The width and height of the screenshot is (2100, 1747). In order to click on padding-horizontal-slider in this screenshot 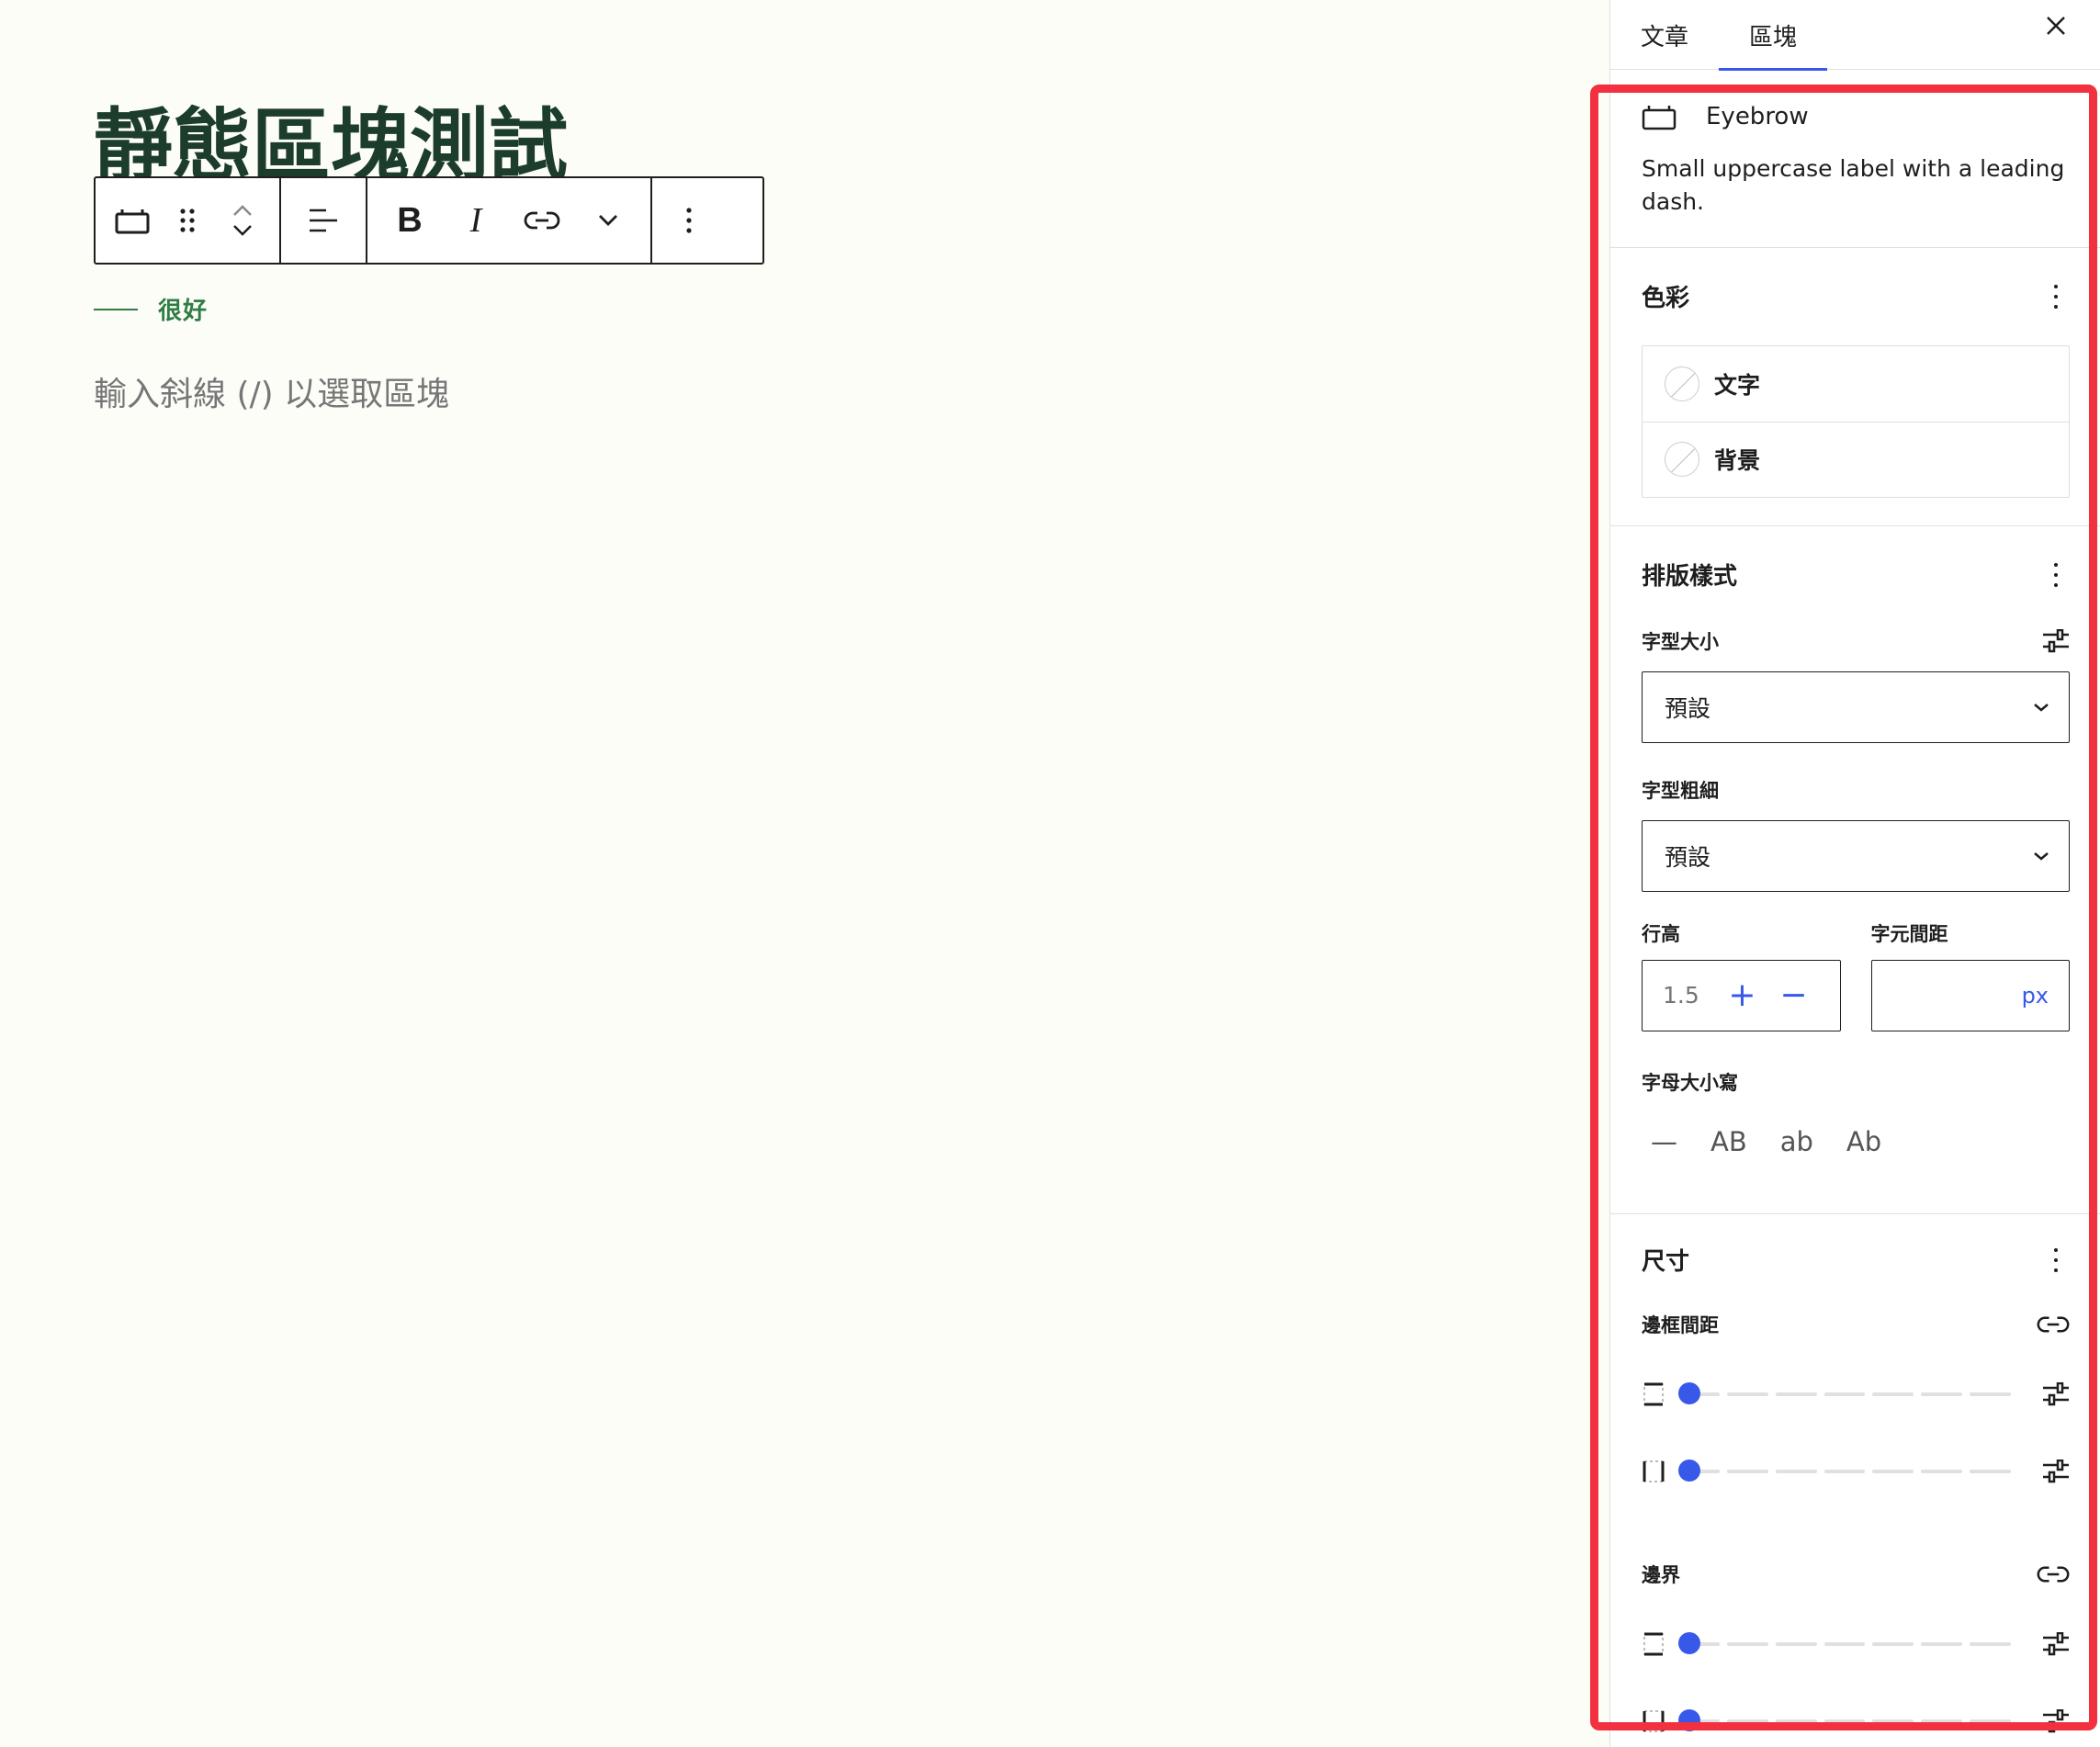, I will do `click(1845, 1471)`.